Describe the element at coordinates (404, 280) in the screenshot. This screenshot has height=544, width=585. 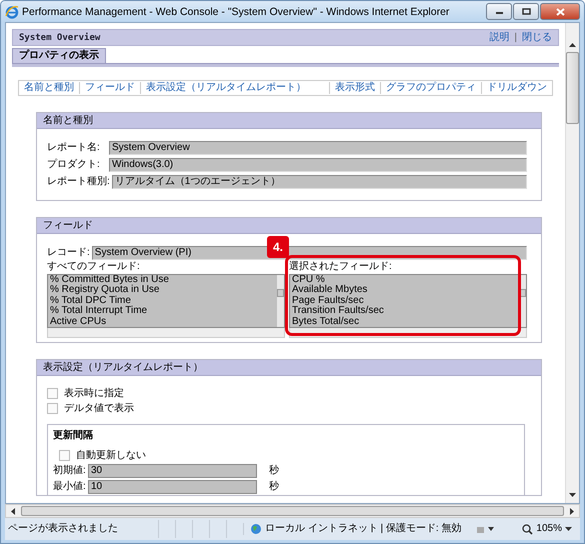
I see `list-item: CPU %` at that location.